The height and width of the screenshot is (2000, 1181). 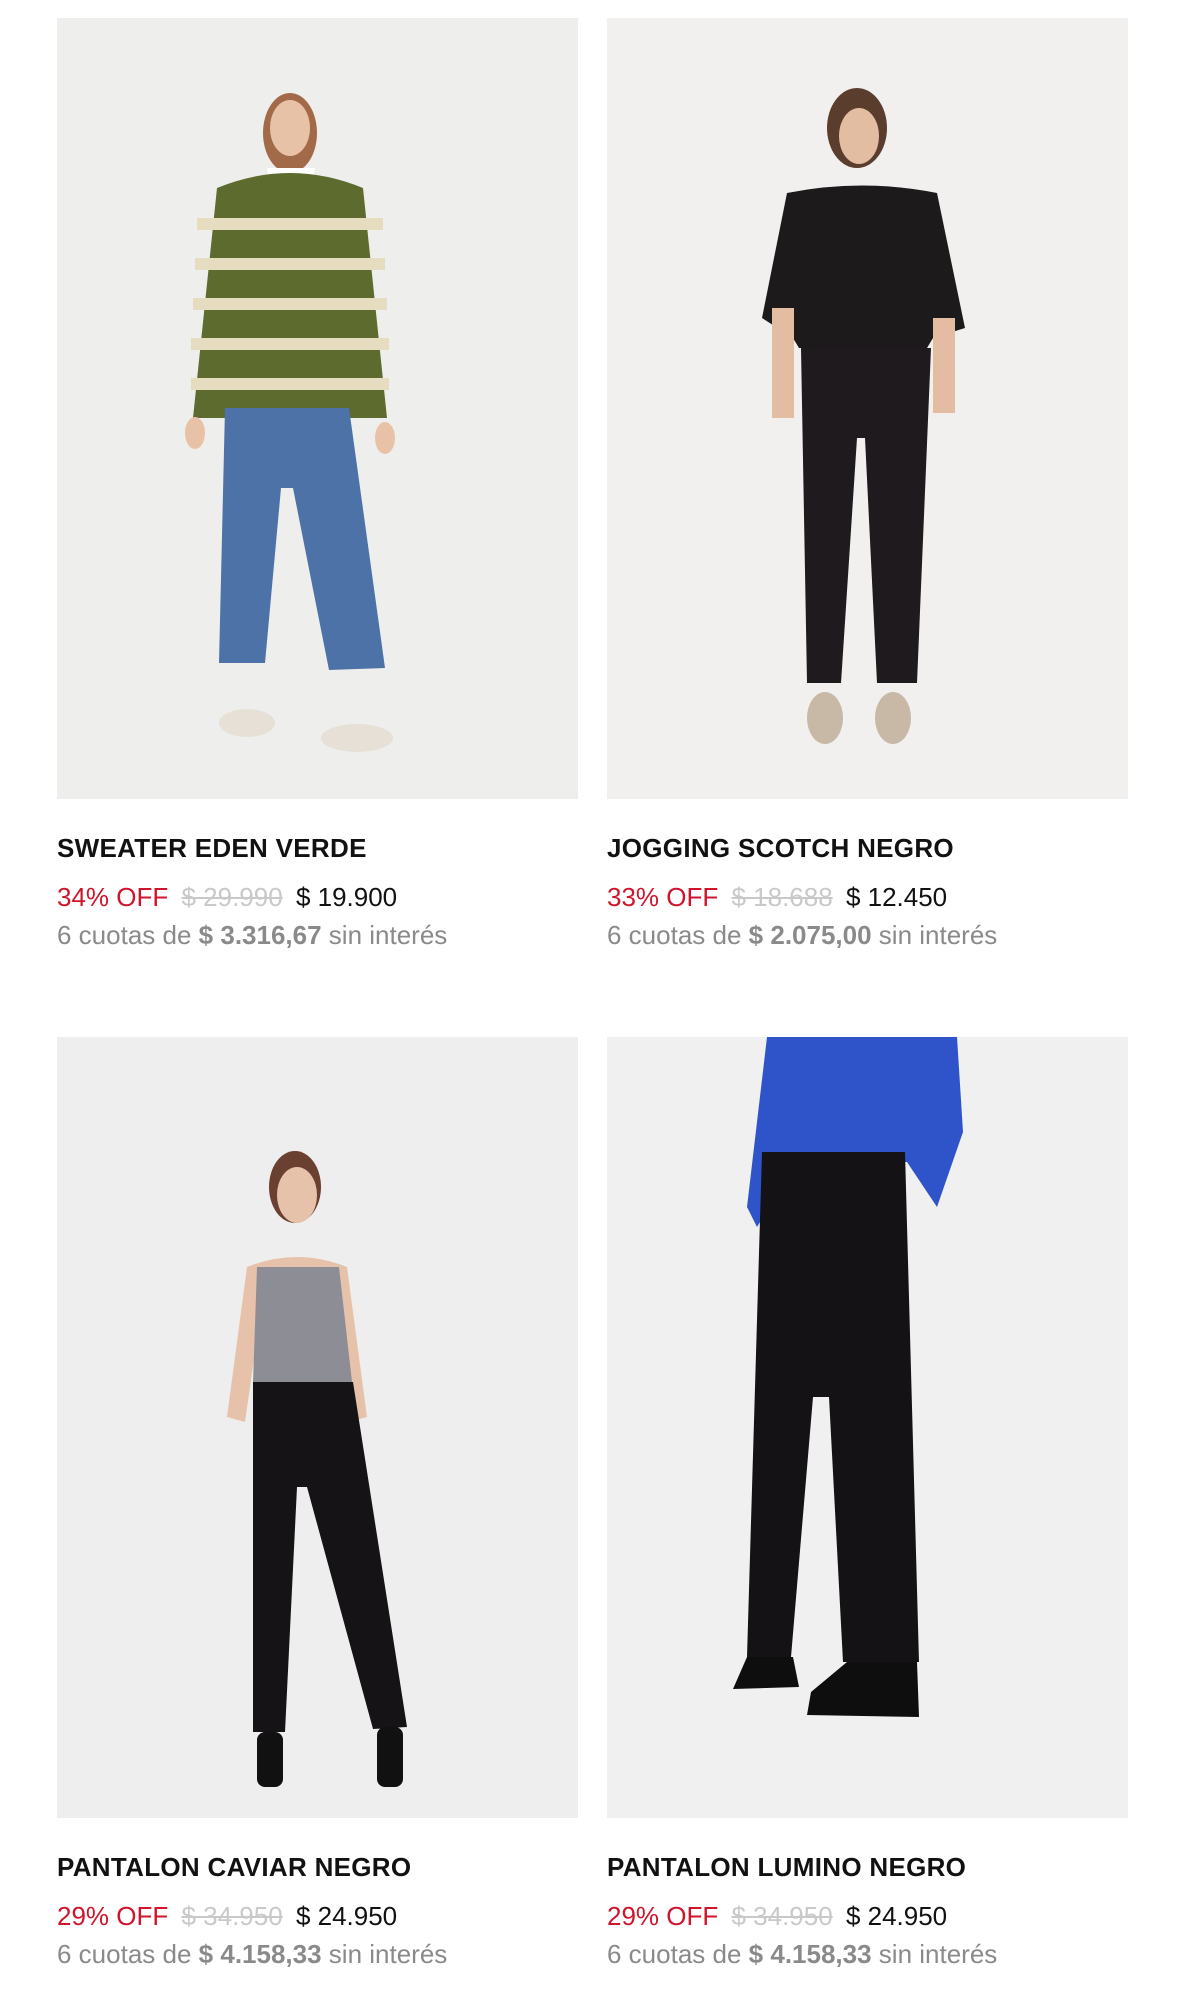 I want to click on installments-info: 6 cuotas de $ 3.316,67 sin interés, so click(x=317, y=935).